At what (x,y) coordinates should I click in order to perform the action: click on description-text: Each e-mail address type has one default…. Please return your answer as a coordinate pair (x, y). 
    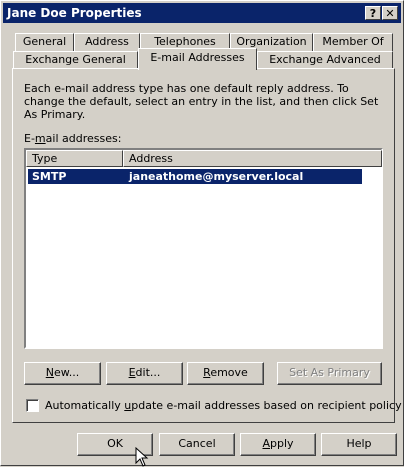
    Looking at the image, I should click on (201, 101).